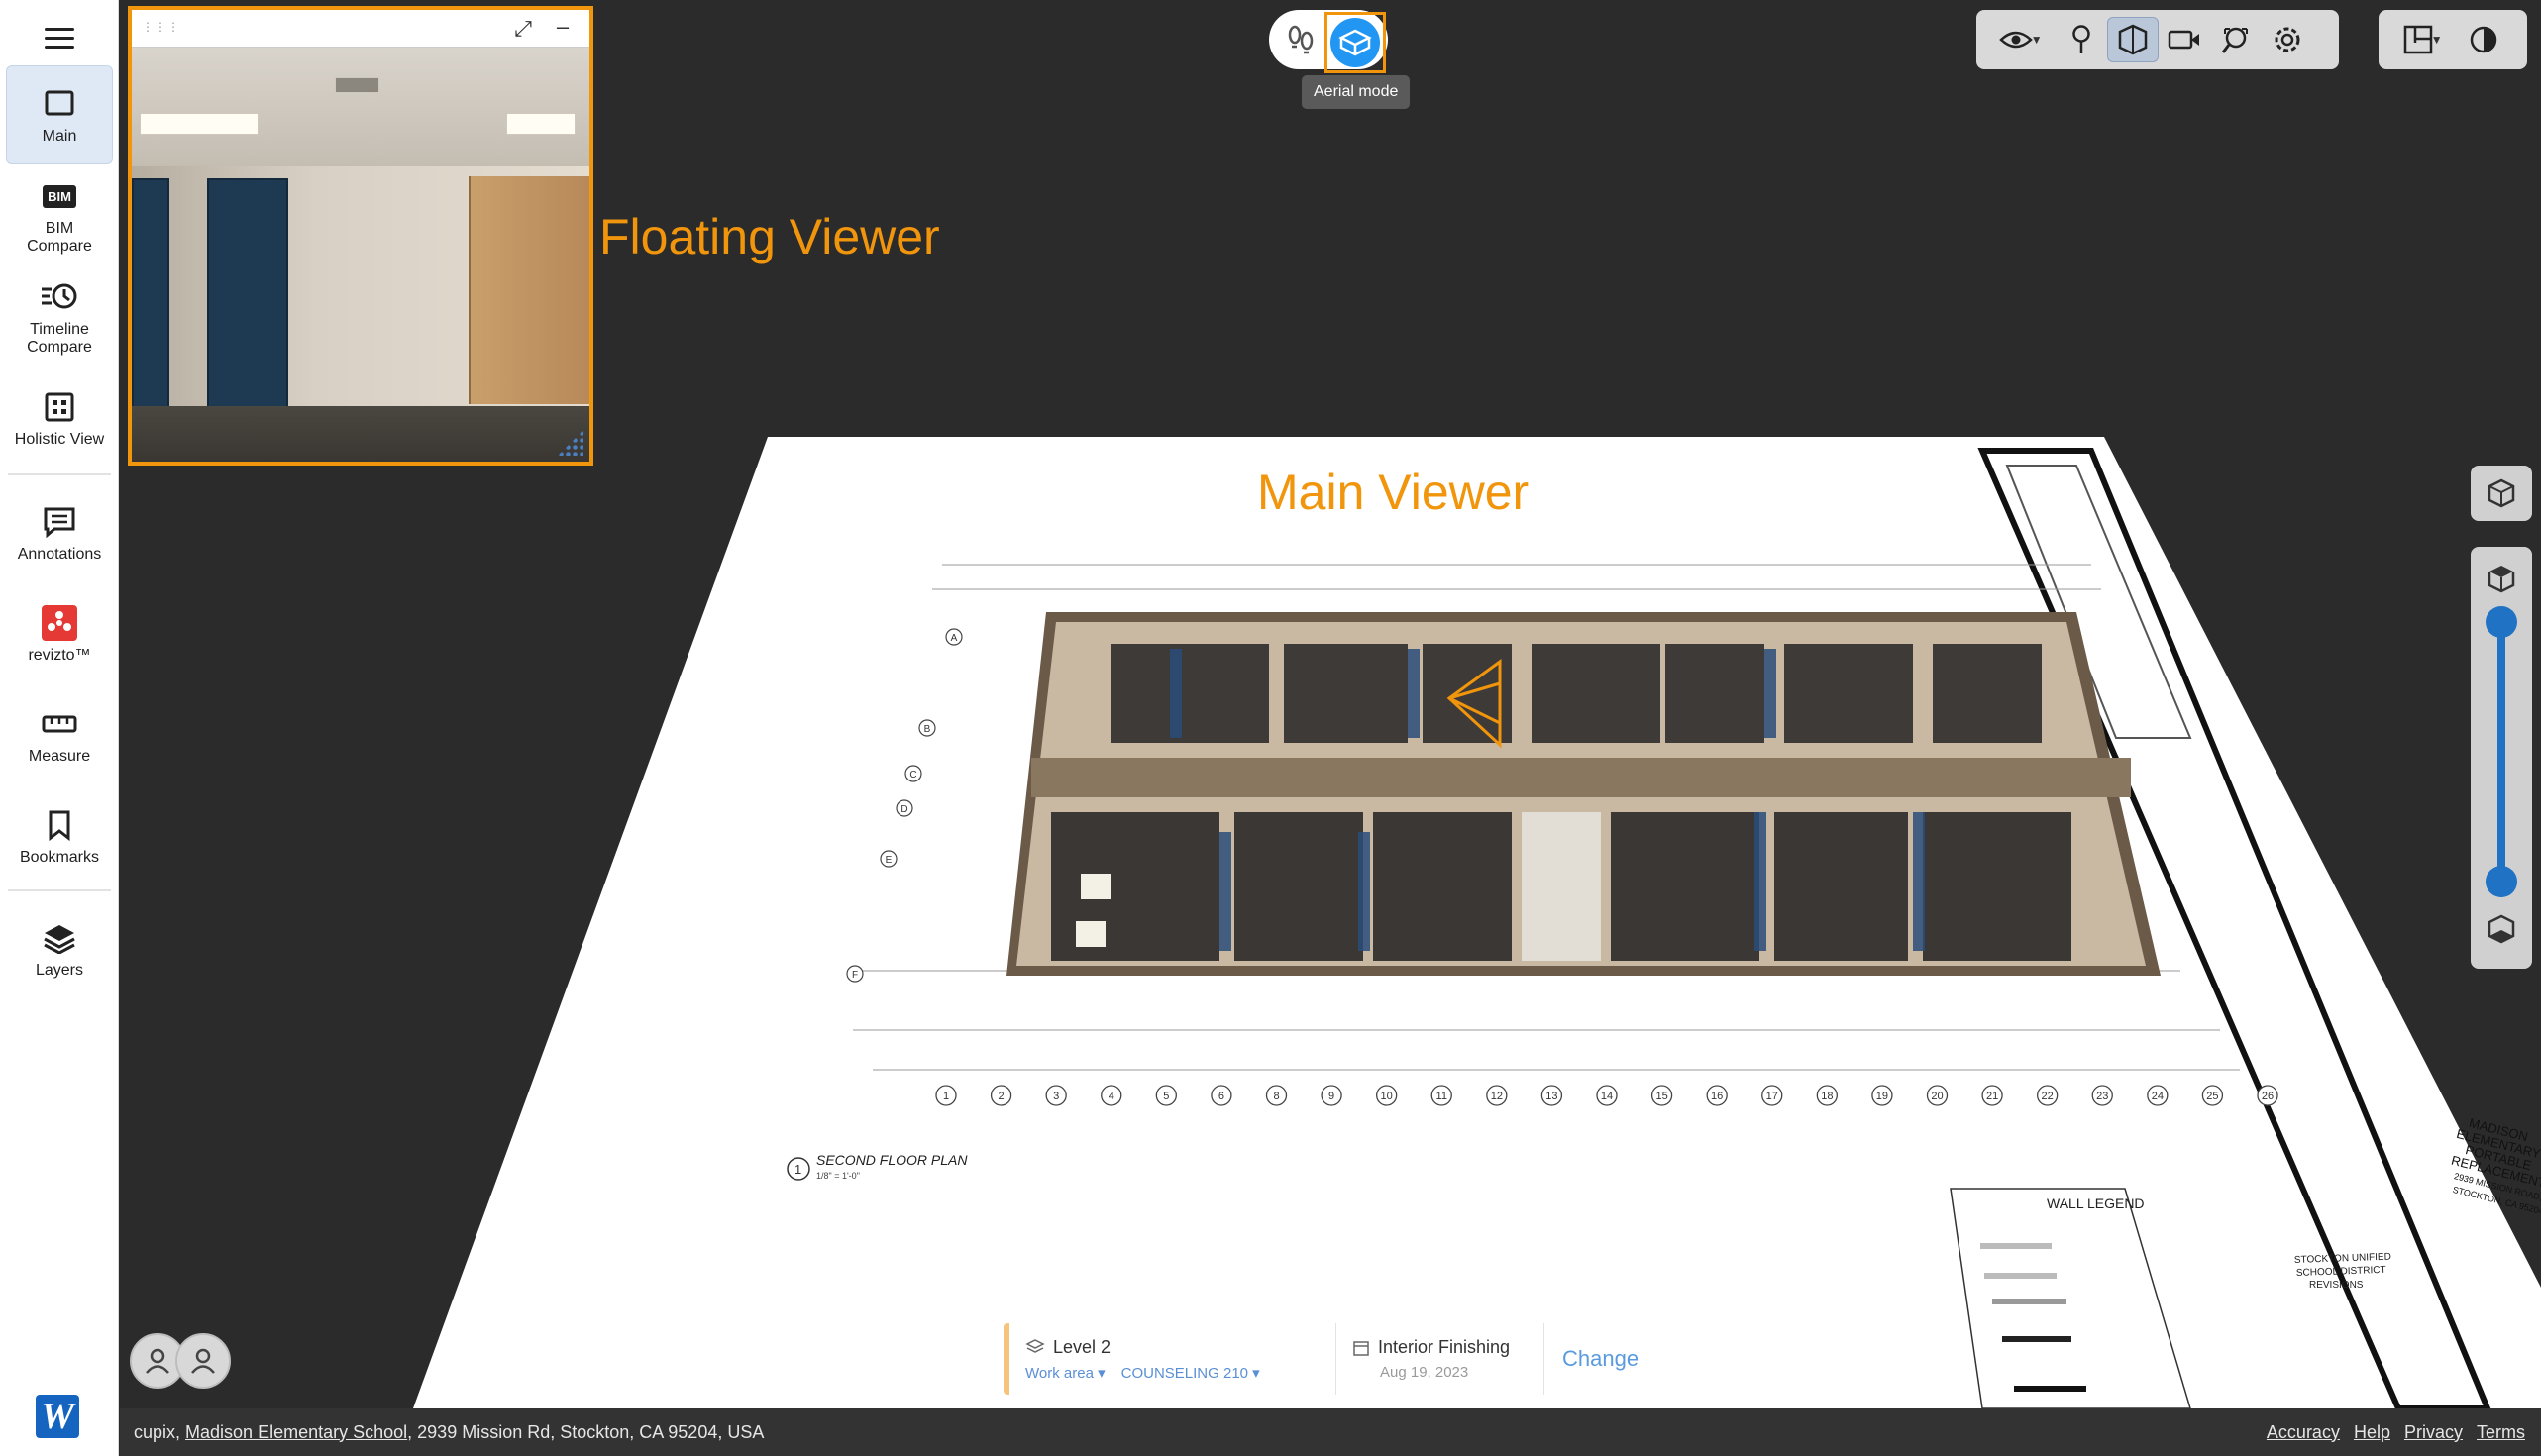  I want to click on sidebar-item-revizto: revizto™, so click(60, 633).